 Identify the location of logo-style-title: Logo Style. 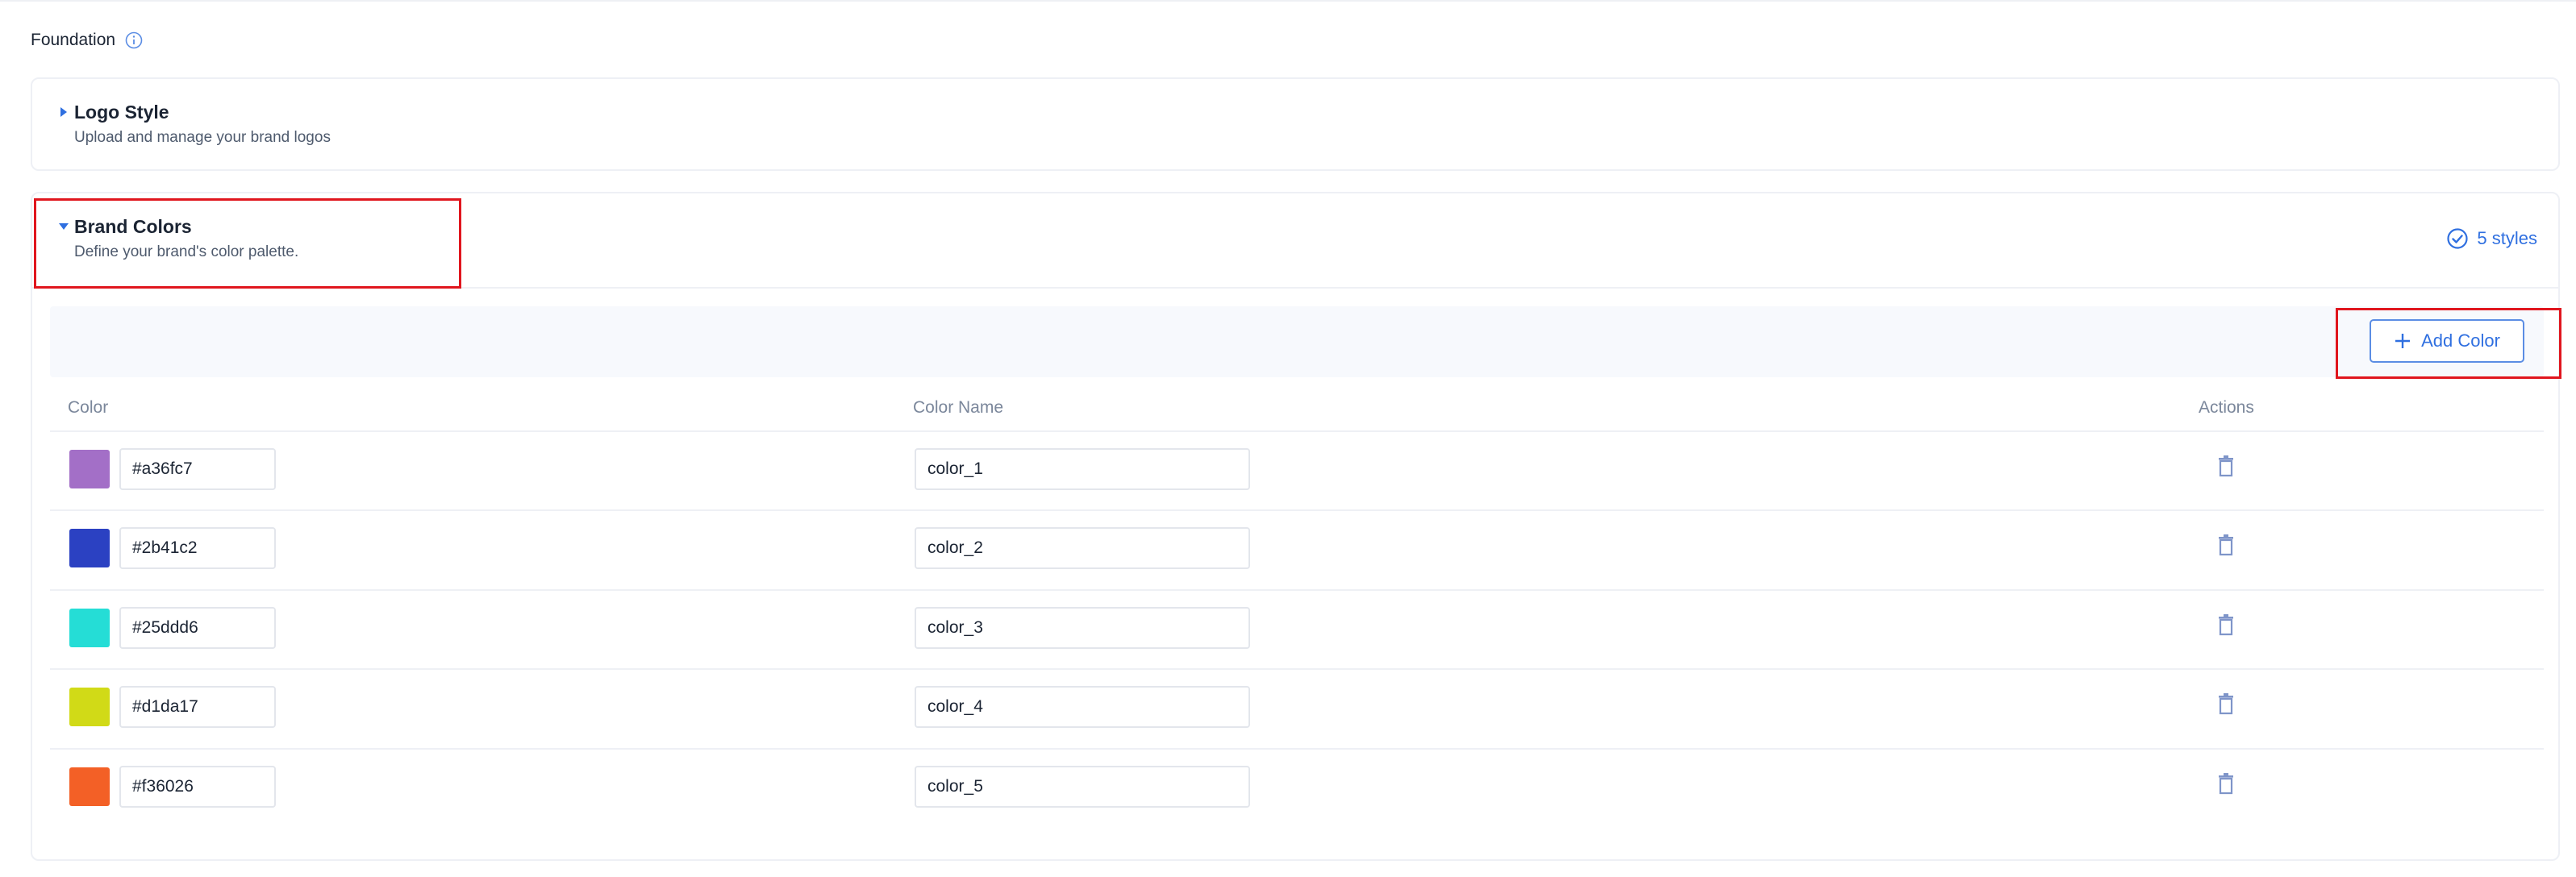
(121, 112).